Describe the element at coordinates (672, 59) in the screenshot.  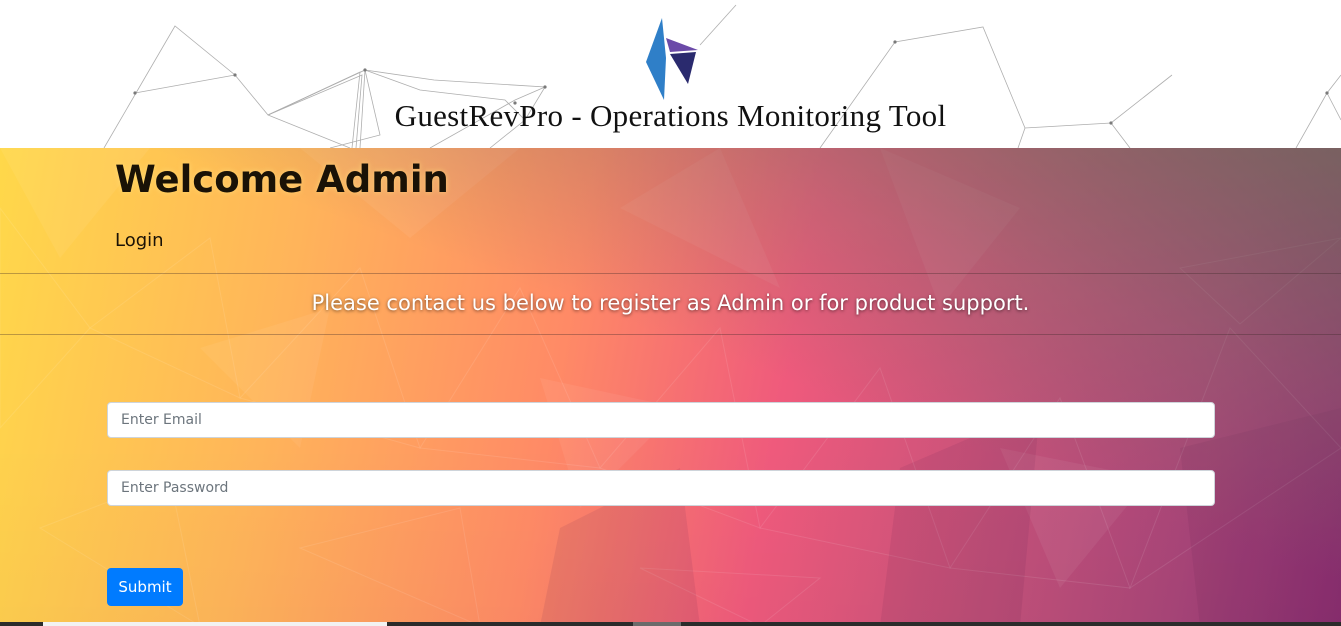
I see `guestrevpro-logo-icon` at that location.